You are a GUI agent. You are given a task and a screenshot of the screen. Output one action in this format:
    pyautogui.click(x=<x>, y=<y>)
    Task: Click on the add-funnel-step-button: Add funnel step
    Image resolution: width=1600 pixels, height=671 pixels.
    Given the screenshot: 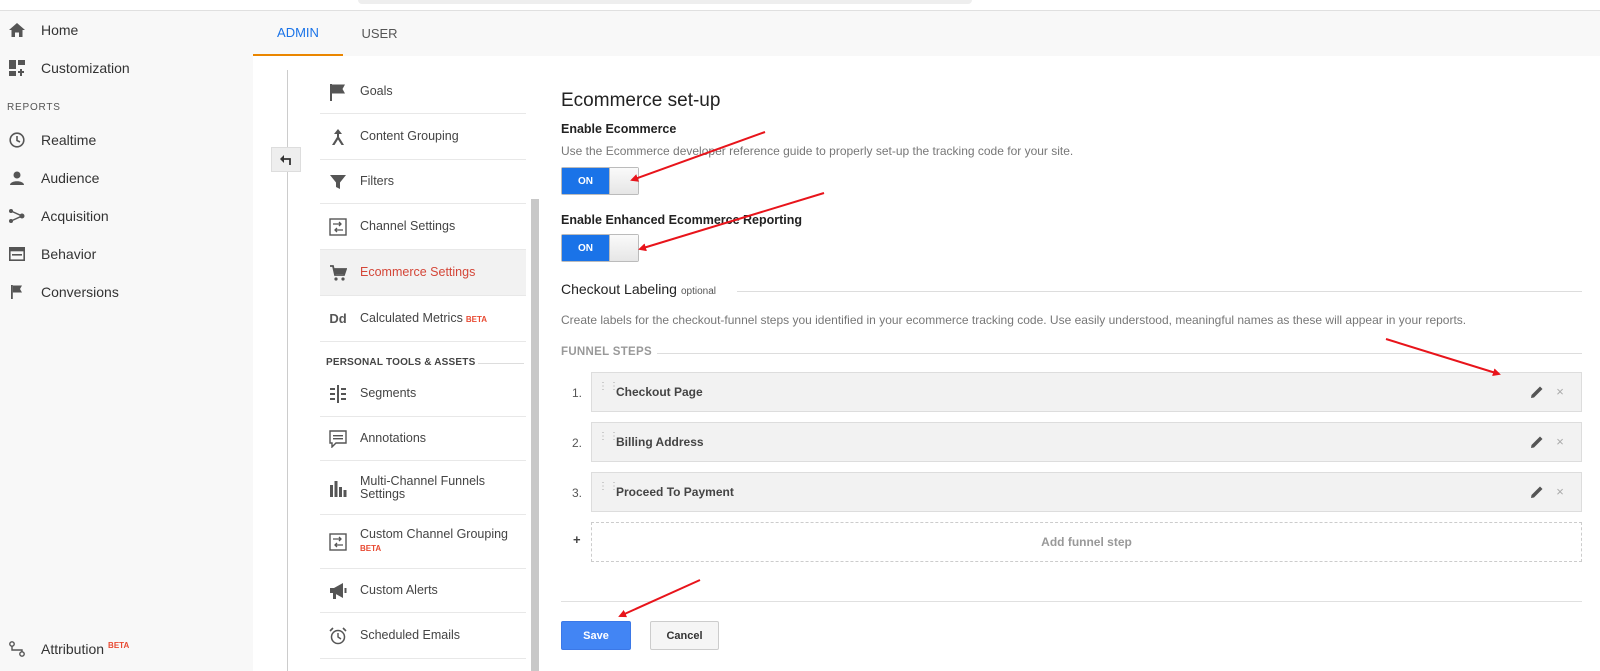 What is the action you would take?
    pyautogui.click(x=1086, y=542)
    